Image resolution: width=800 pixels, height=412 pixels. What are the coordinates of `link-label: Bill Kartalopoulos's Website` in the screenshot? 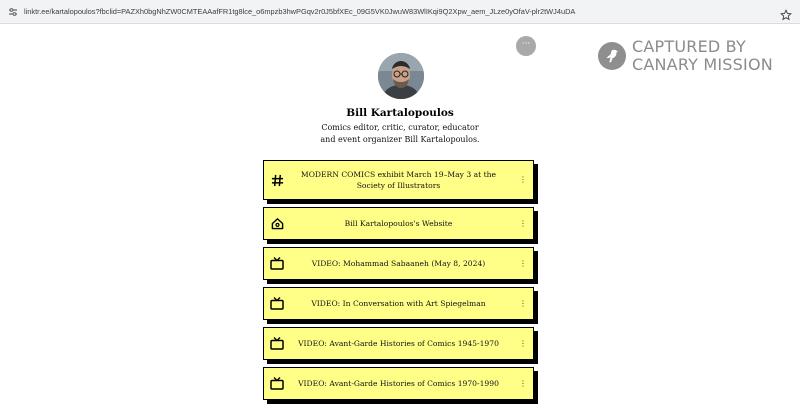 It's located at (398, 223).